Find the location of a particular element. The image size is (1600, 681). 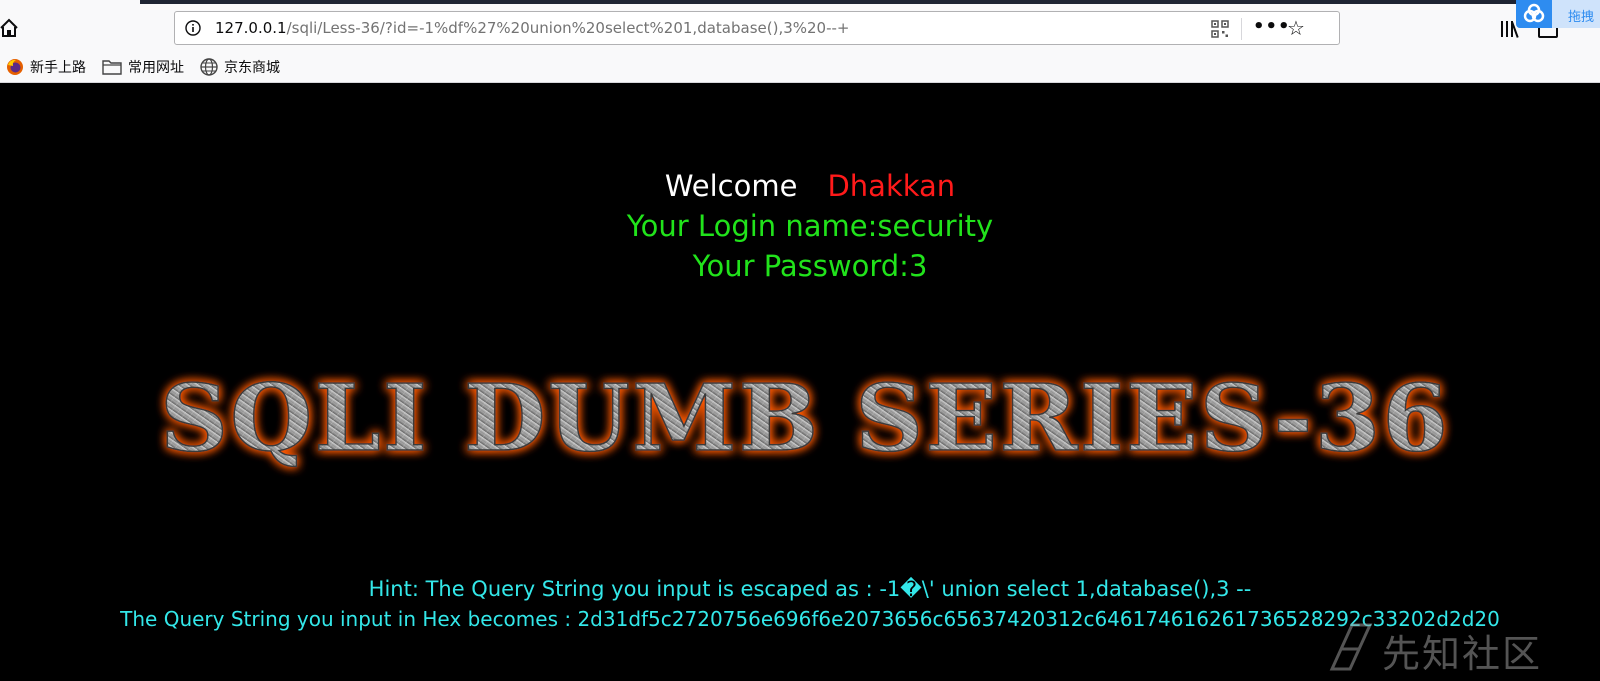

bookmark-item-common-sites: 常用网址 is located at coordinates (143, 67).